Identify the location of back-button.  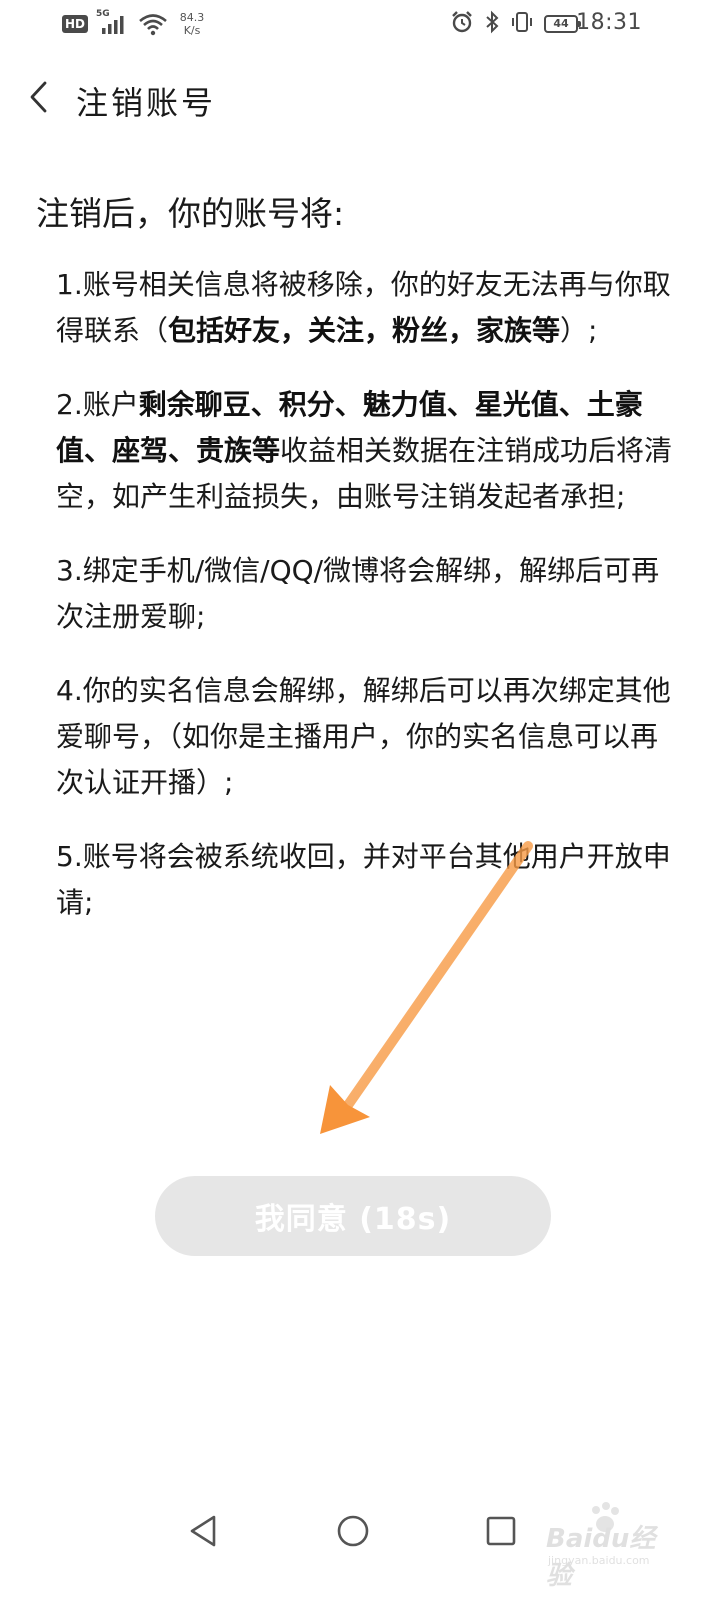
(38, 97).